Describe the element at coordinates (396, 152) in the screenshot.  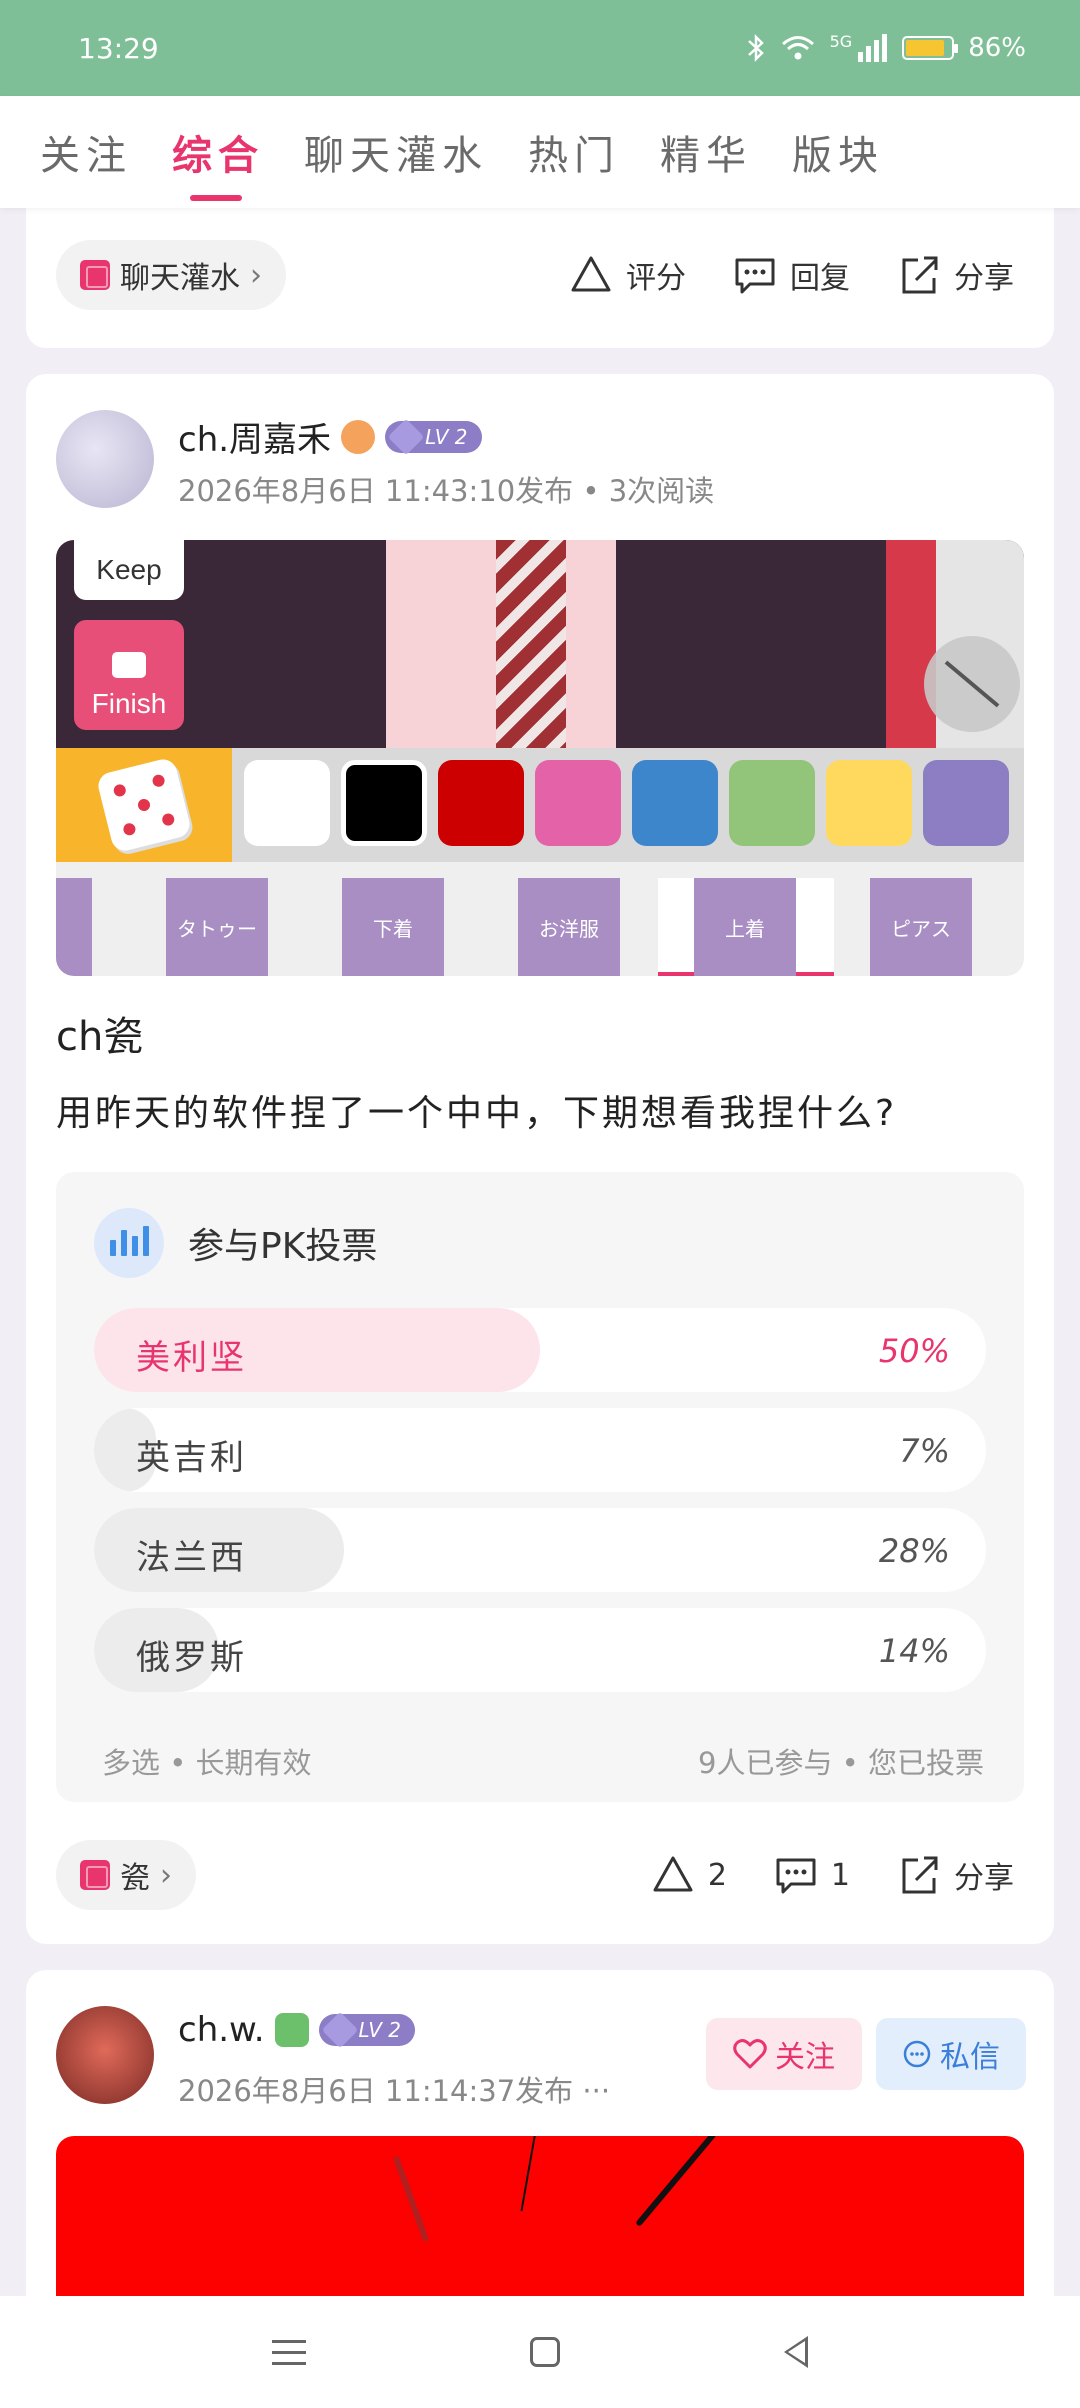
I see `tab-chat: 聊天灌水` at that location.